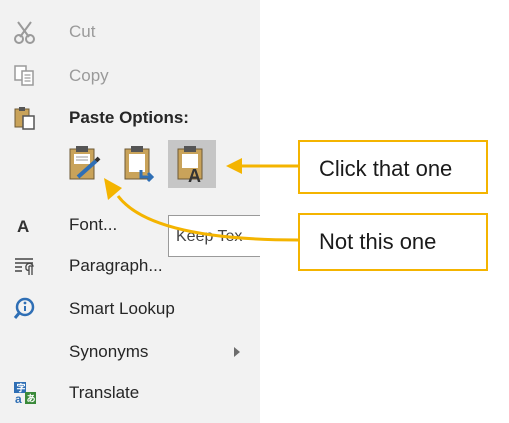  I want to click on arrow-to-keep-source, so click(207, 218).